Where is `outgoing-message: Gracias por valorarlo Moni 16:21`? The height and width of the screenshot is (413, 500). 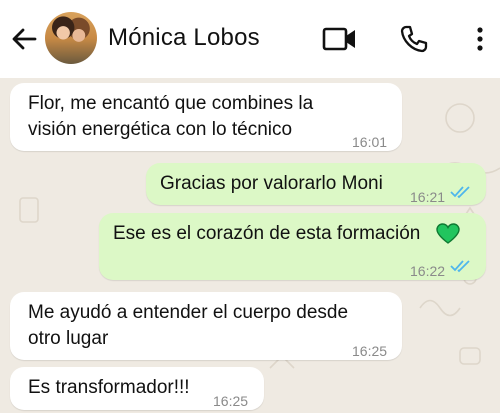
outgoing-message: Gracias por valorarlo Moni 16:21 is located at coordinates (316, 184).